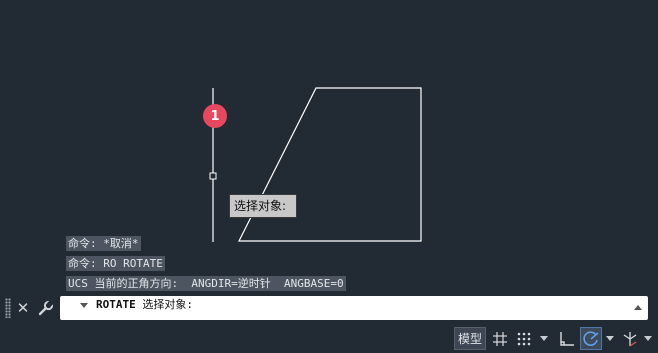  I want to click on step-marker-badge: 1, so click(215, 116).